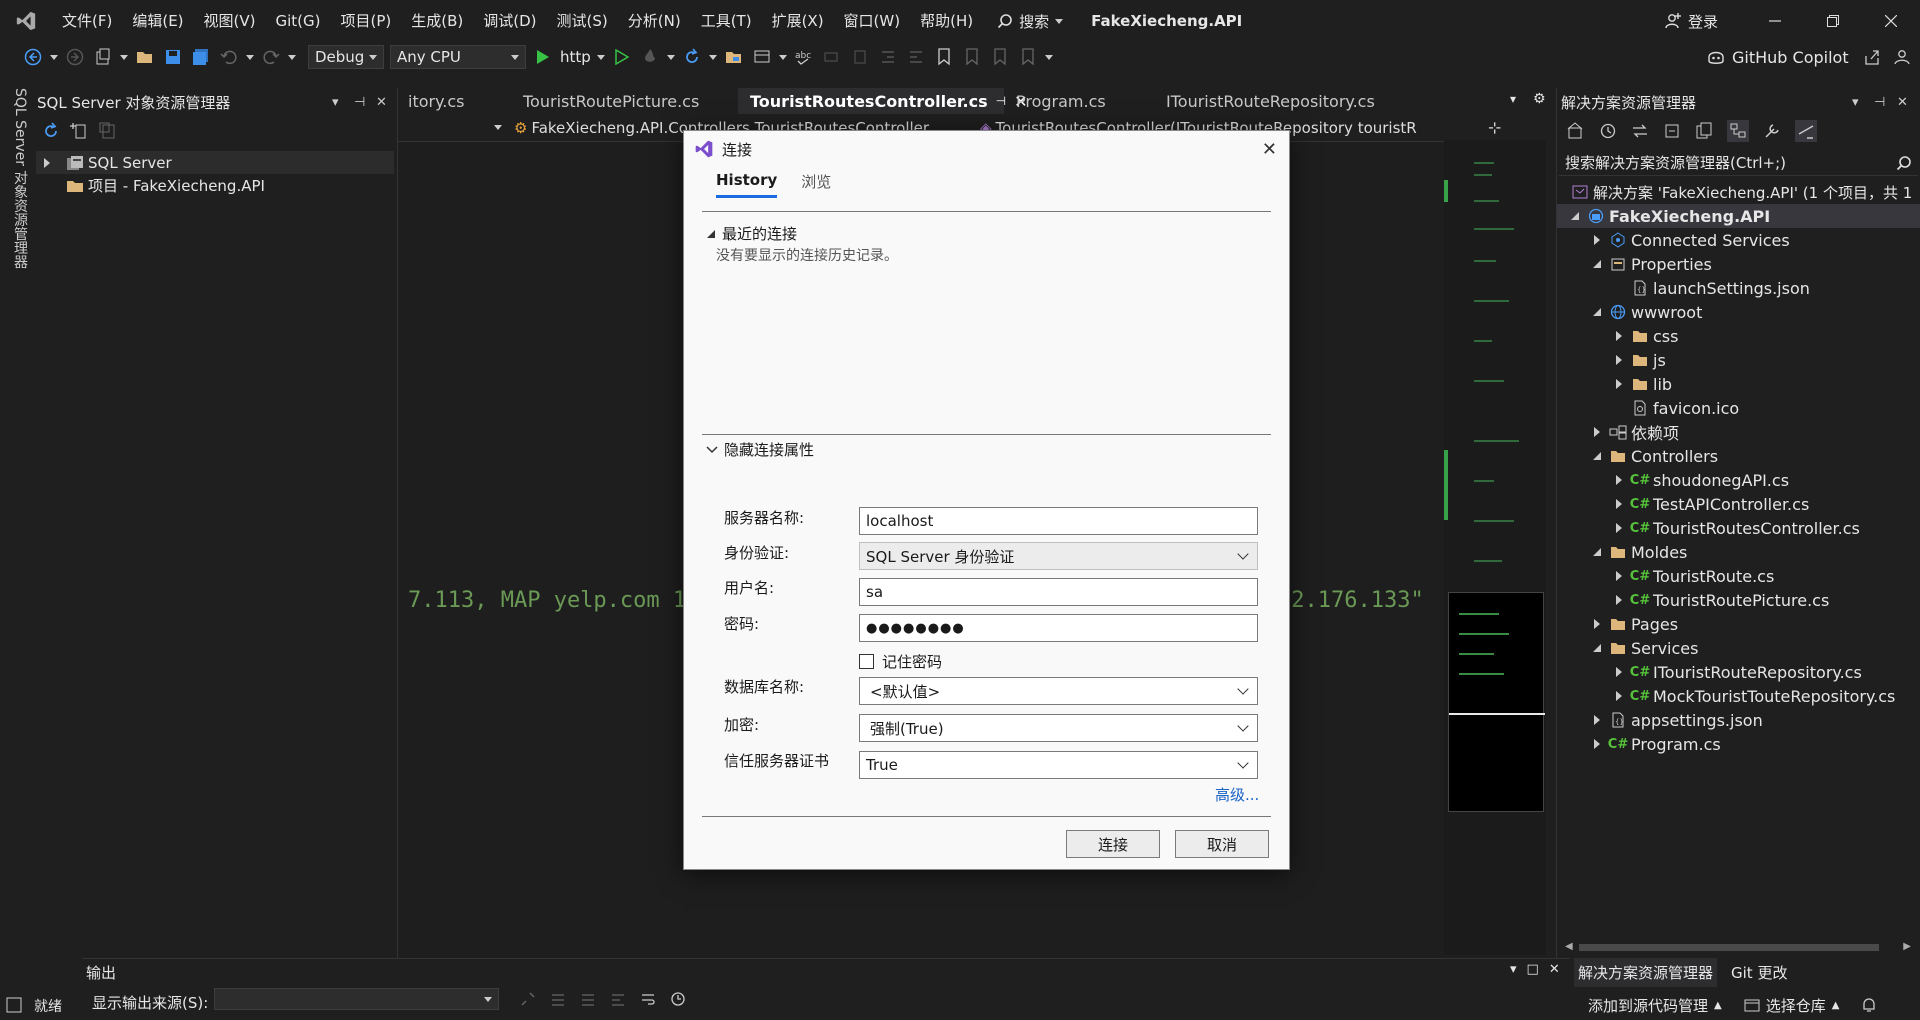 This screenshot has height=1020, width=1920. I want to click on restore-button, so click(1833, 21).